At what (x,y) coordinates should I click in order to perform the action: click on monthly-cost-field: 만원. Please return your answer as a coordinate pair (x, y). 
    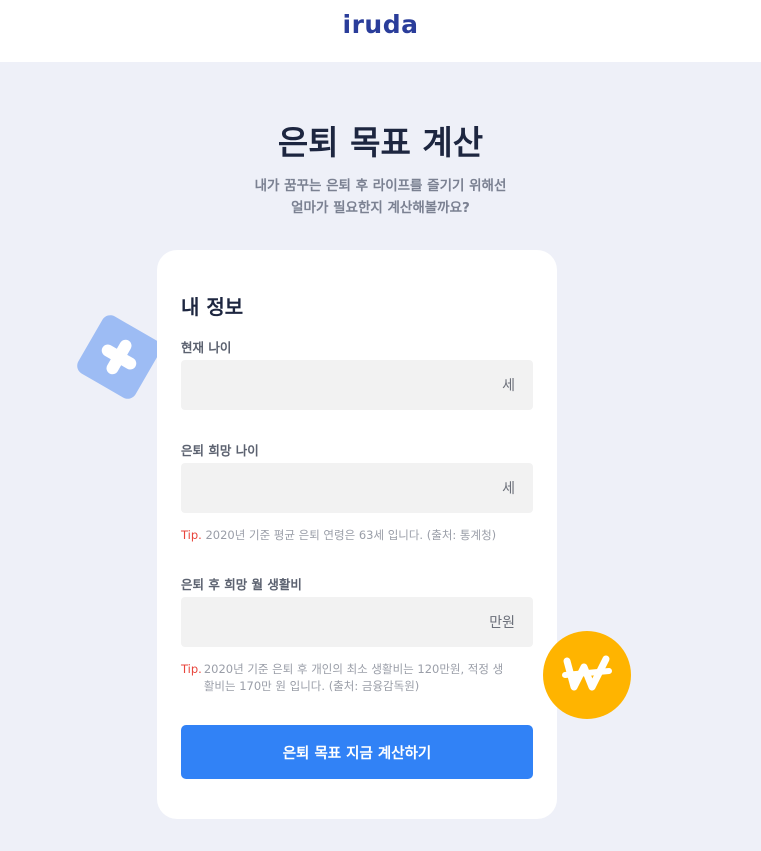
    Looking at the image, I should click on (357, 622).